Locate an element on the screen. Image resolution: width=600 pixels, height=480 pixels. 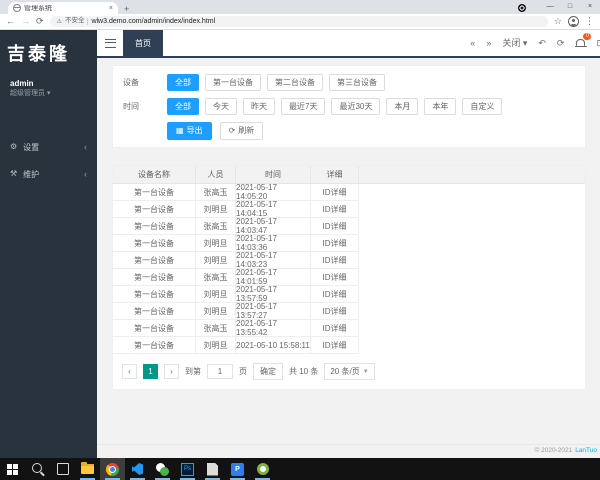
table-row: 第一台设备 张高玉 2021-05-17 13:55:42 ID详细 is located at coordinates (236, 328).